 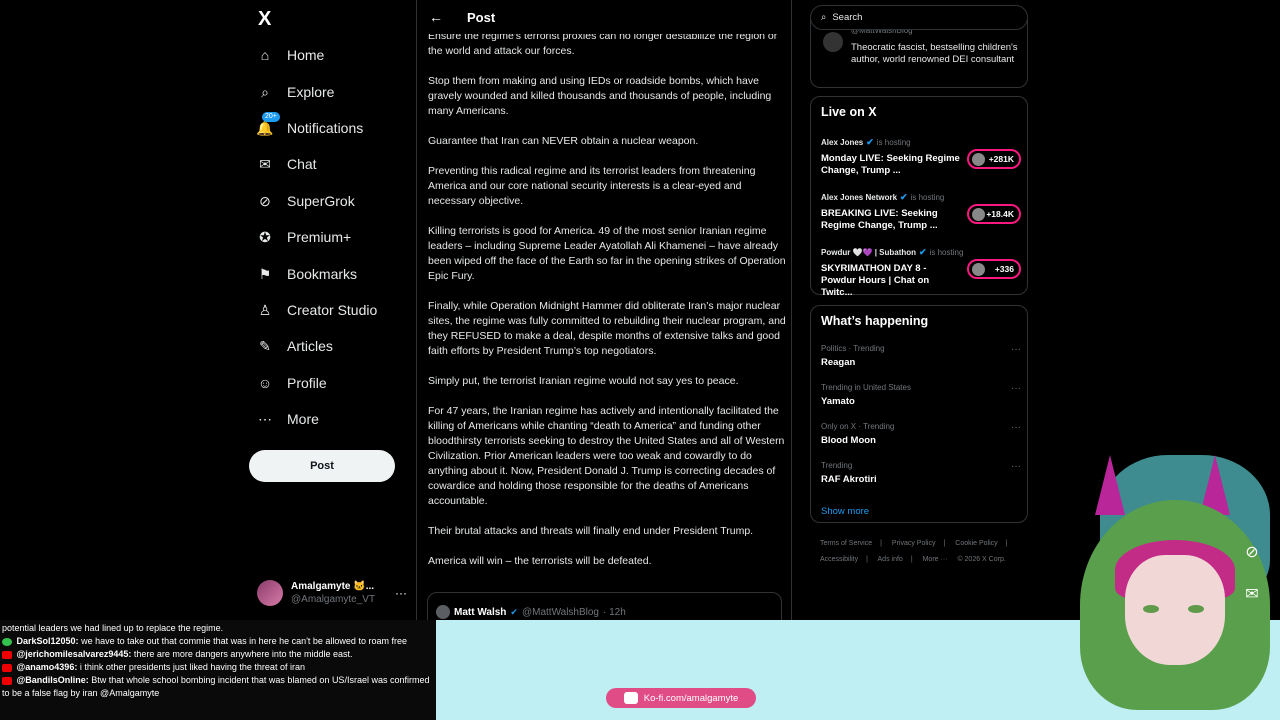 What do you see at coordinates (332, 55) in the screenshot?
I see `nav-item-home: ⌂ Home` at bounding box center [332, 55].